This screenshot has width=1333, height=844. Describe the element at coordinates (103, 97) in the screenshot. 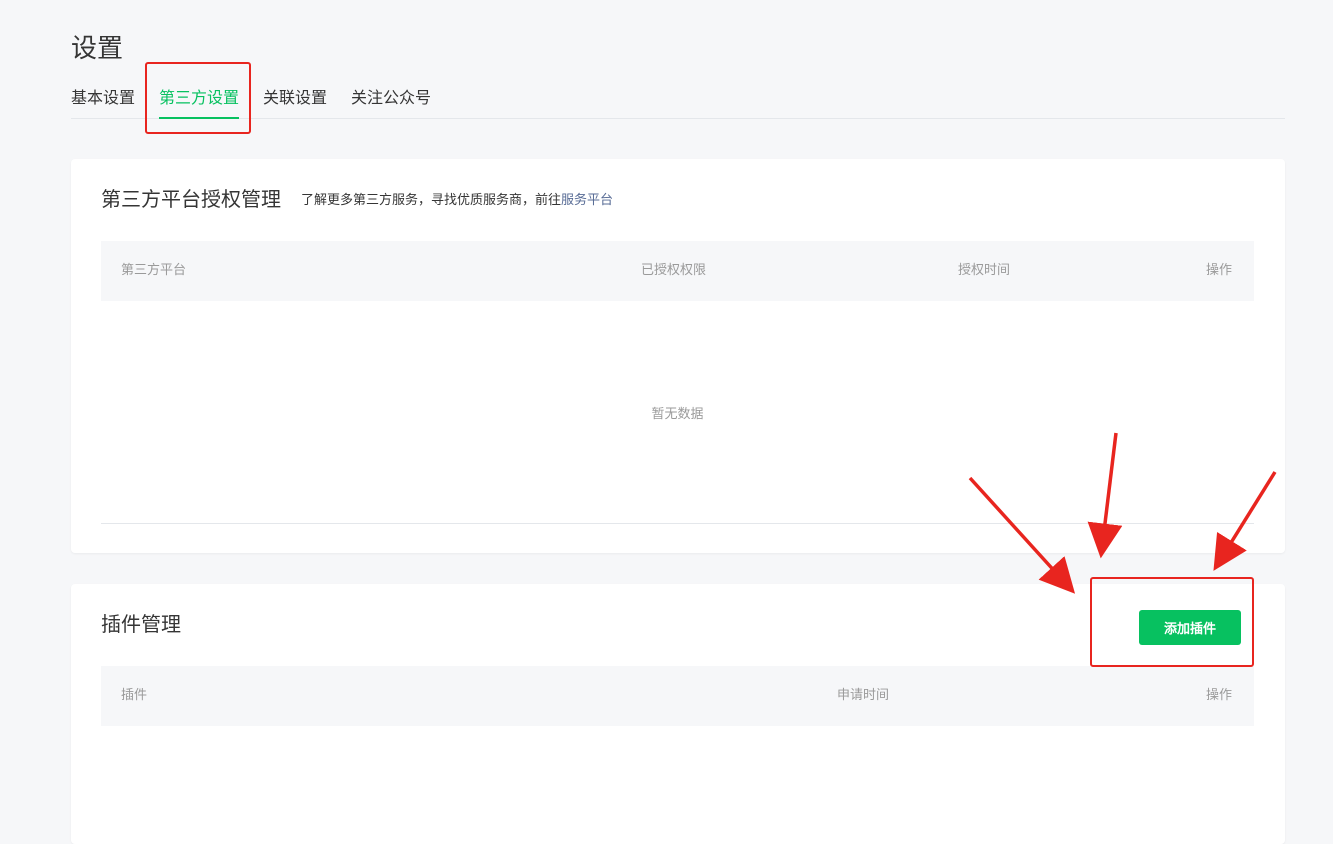

I see `tab-label: 基本设置` at that location.